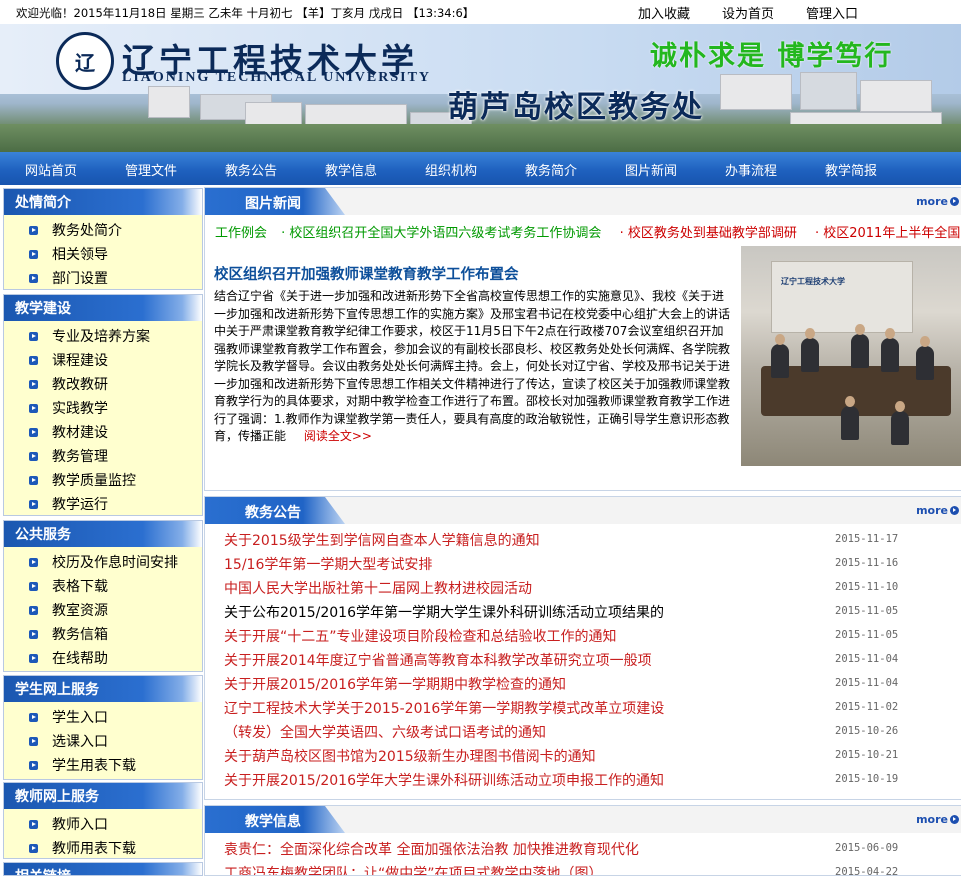 The width and height of the screenshot is (961, 876). What do you see at coordinates (651, 169) in the screenshot?
I see `nav-picture-news: 图片新闻` at bounding box center [651, 169].